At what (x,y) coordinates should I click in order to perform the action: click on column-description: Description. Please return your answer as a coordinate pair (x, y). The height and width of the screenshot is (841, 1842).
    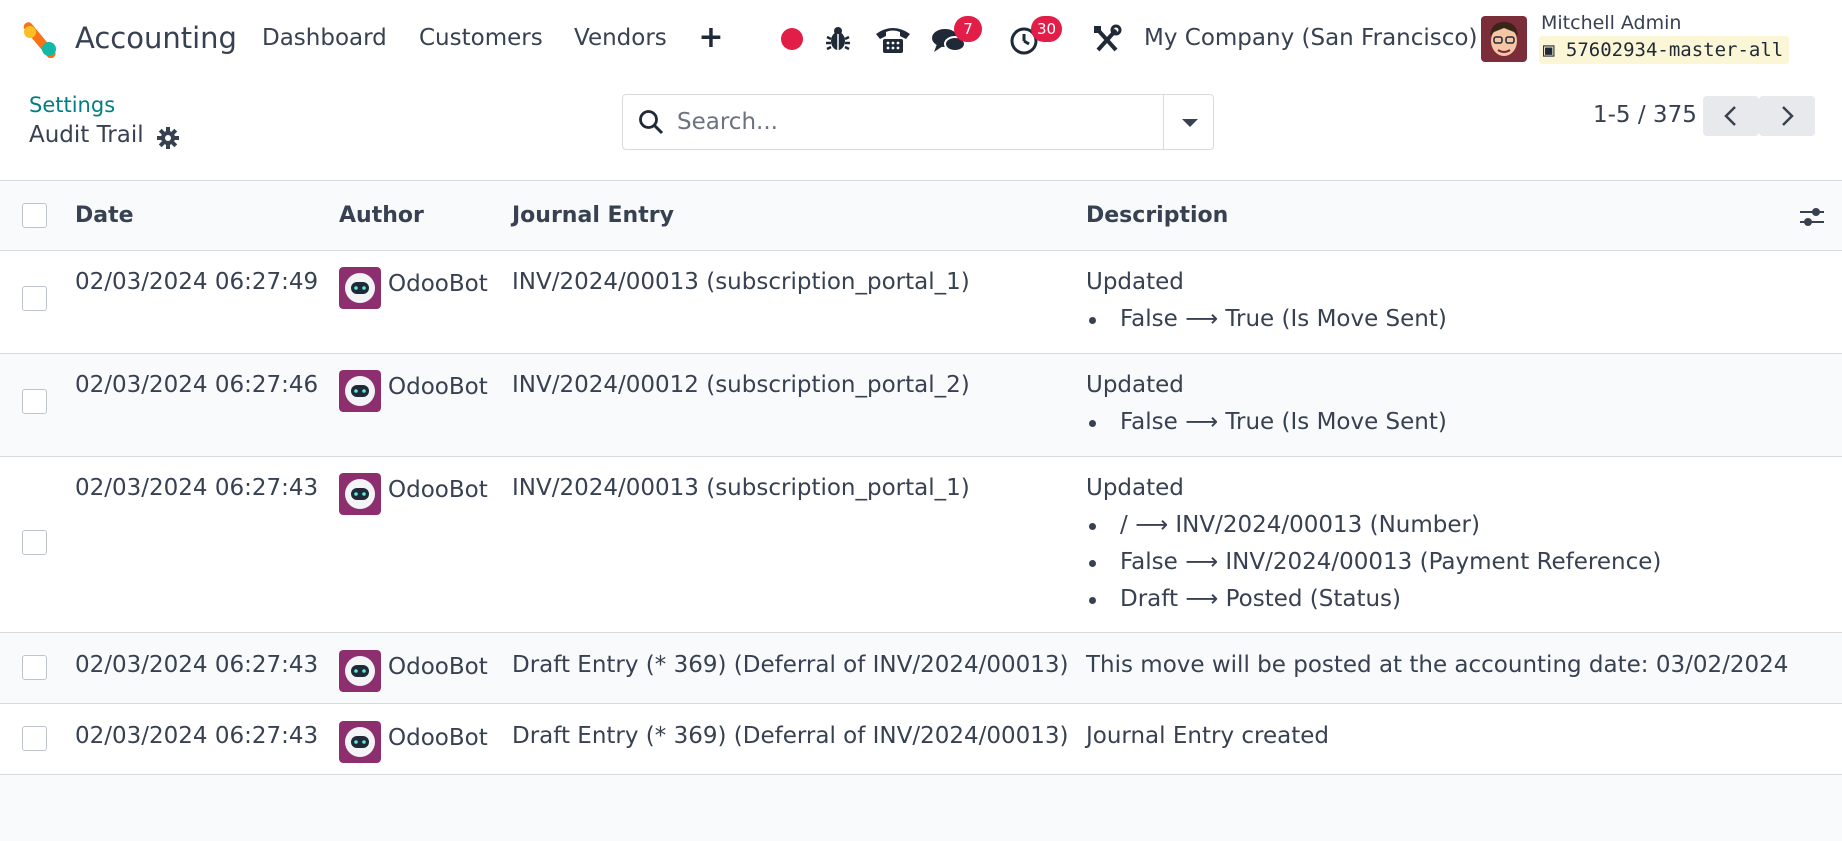
    Looking at the image, I should click on (1157, 215).